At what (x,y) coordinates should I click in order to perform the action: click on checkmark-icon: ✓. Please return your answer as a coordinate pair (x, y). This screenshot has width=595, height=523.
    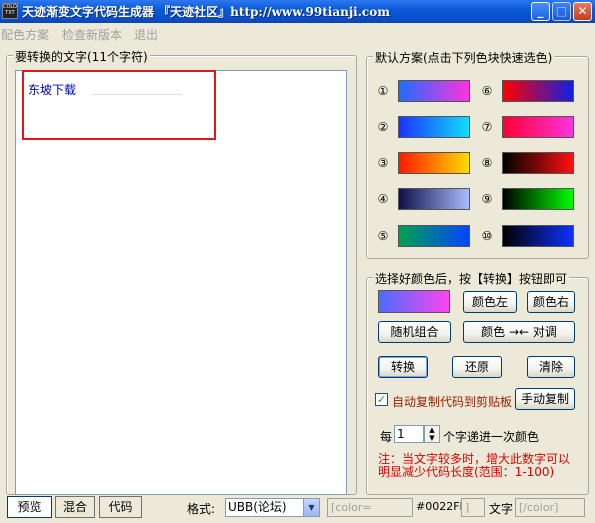
    Looking at the image, I should click on (381, 399).